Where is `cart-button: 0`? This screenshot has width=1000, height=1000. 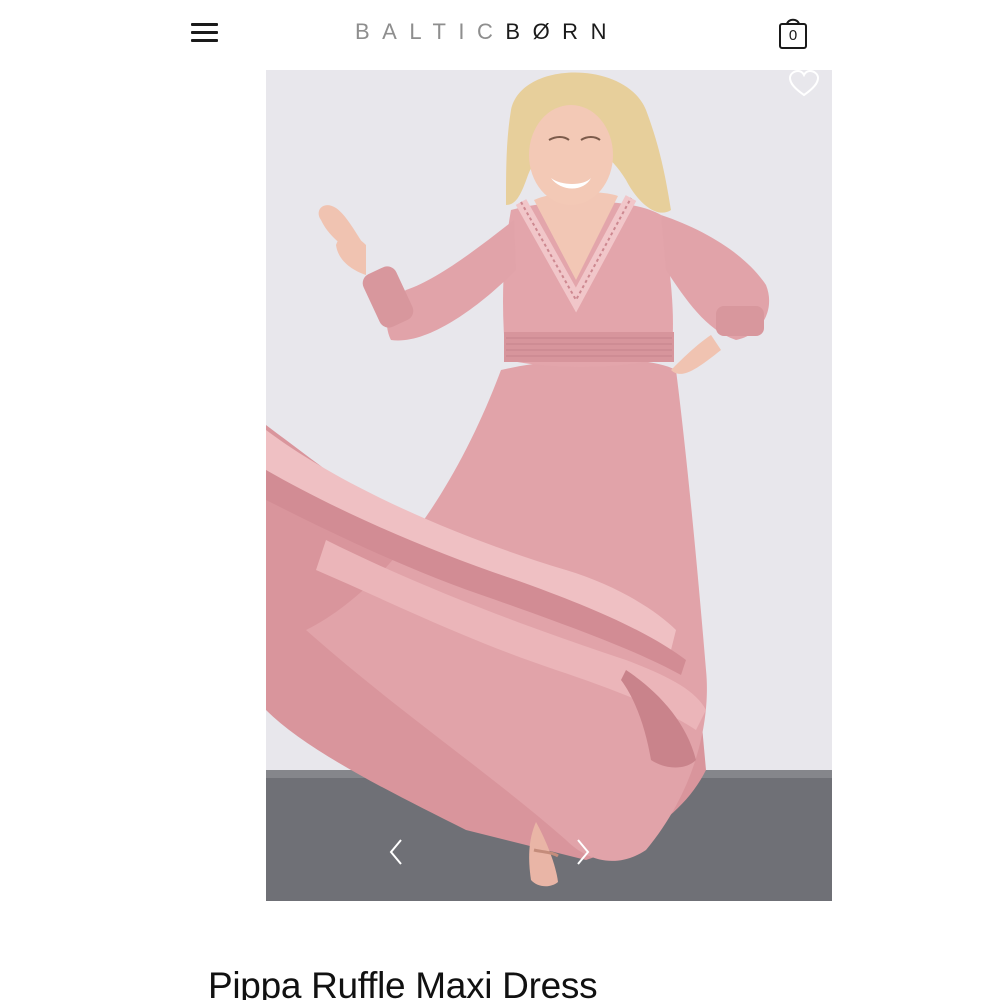 cart-button: 0 is located at coordinates (793, 33).